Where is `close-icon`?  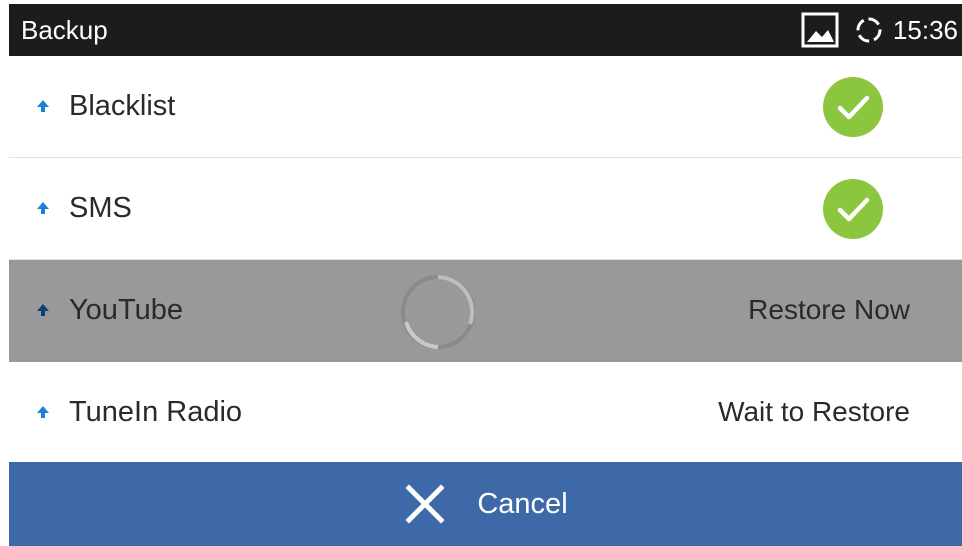 close-icon is located at coordinates (425, 504).